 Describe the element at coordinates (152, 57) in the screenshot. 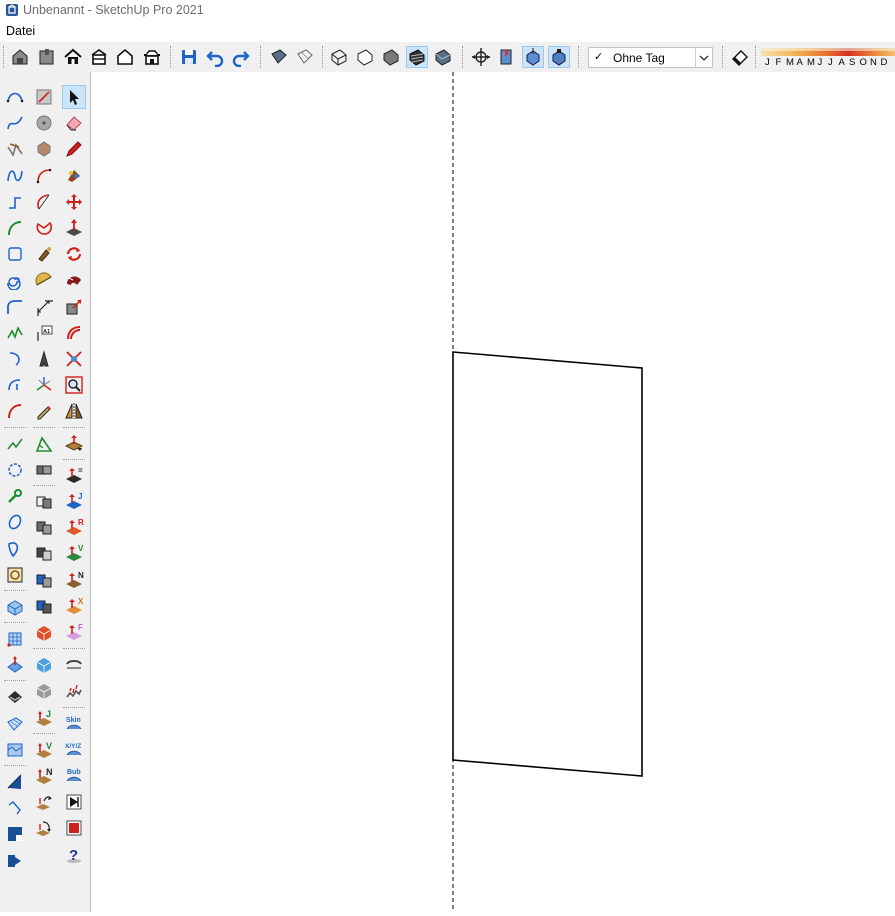

I see `house-open-icon` at that location.